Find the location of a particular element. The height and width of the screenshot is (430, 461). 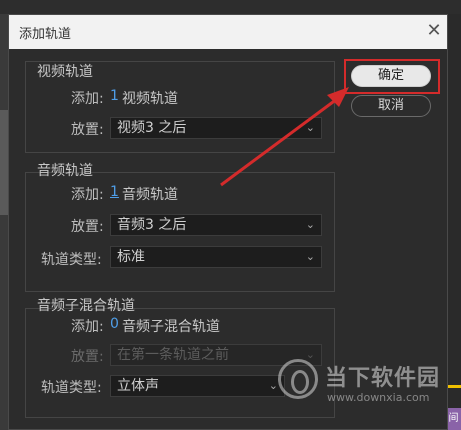

submix-add-count: 0 is located at coordinates (114, 324).